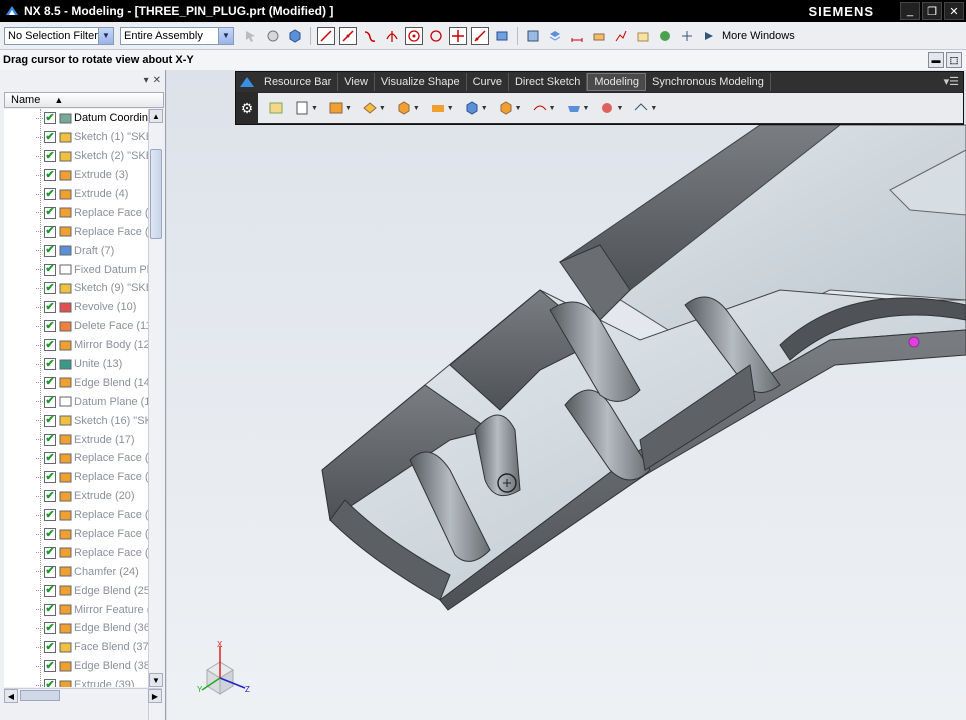 The width and height of the screenshot is (966, 720). Describe the element at coordinates (617, 82) in the screenshot. I see `ribbon-tab: Modeling` at that location.